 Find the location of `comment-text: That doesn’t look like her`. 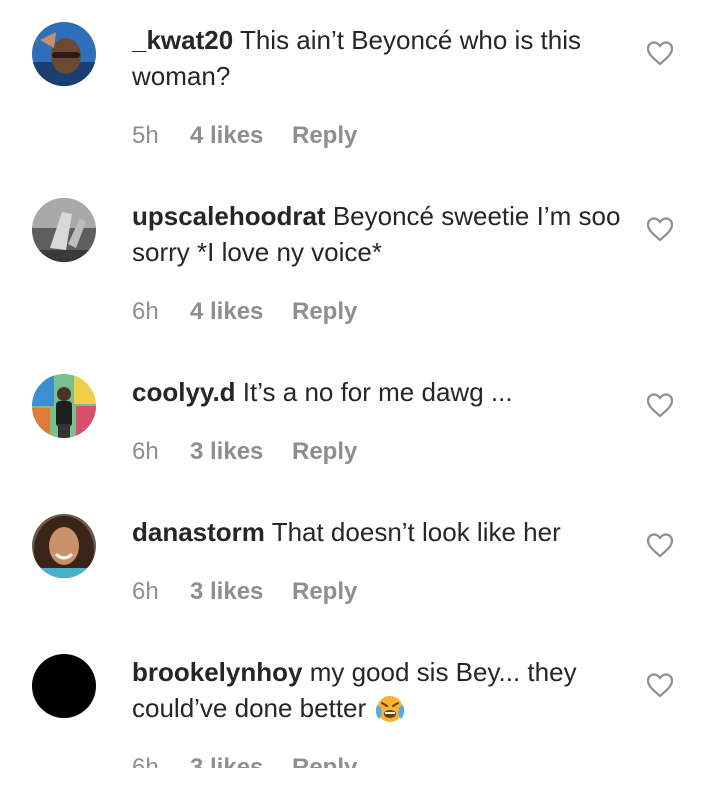

comment-text: That doesn’t look like her is located at coordinates (416, 532).